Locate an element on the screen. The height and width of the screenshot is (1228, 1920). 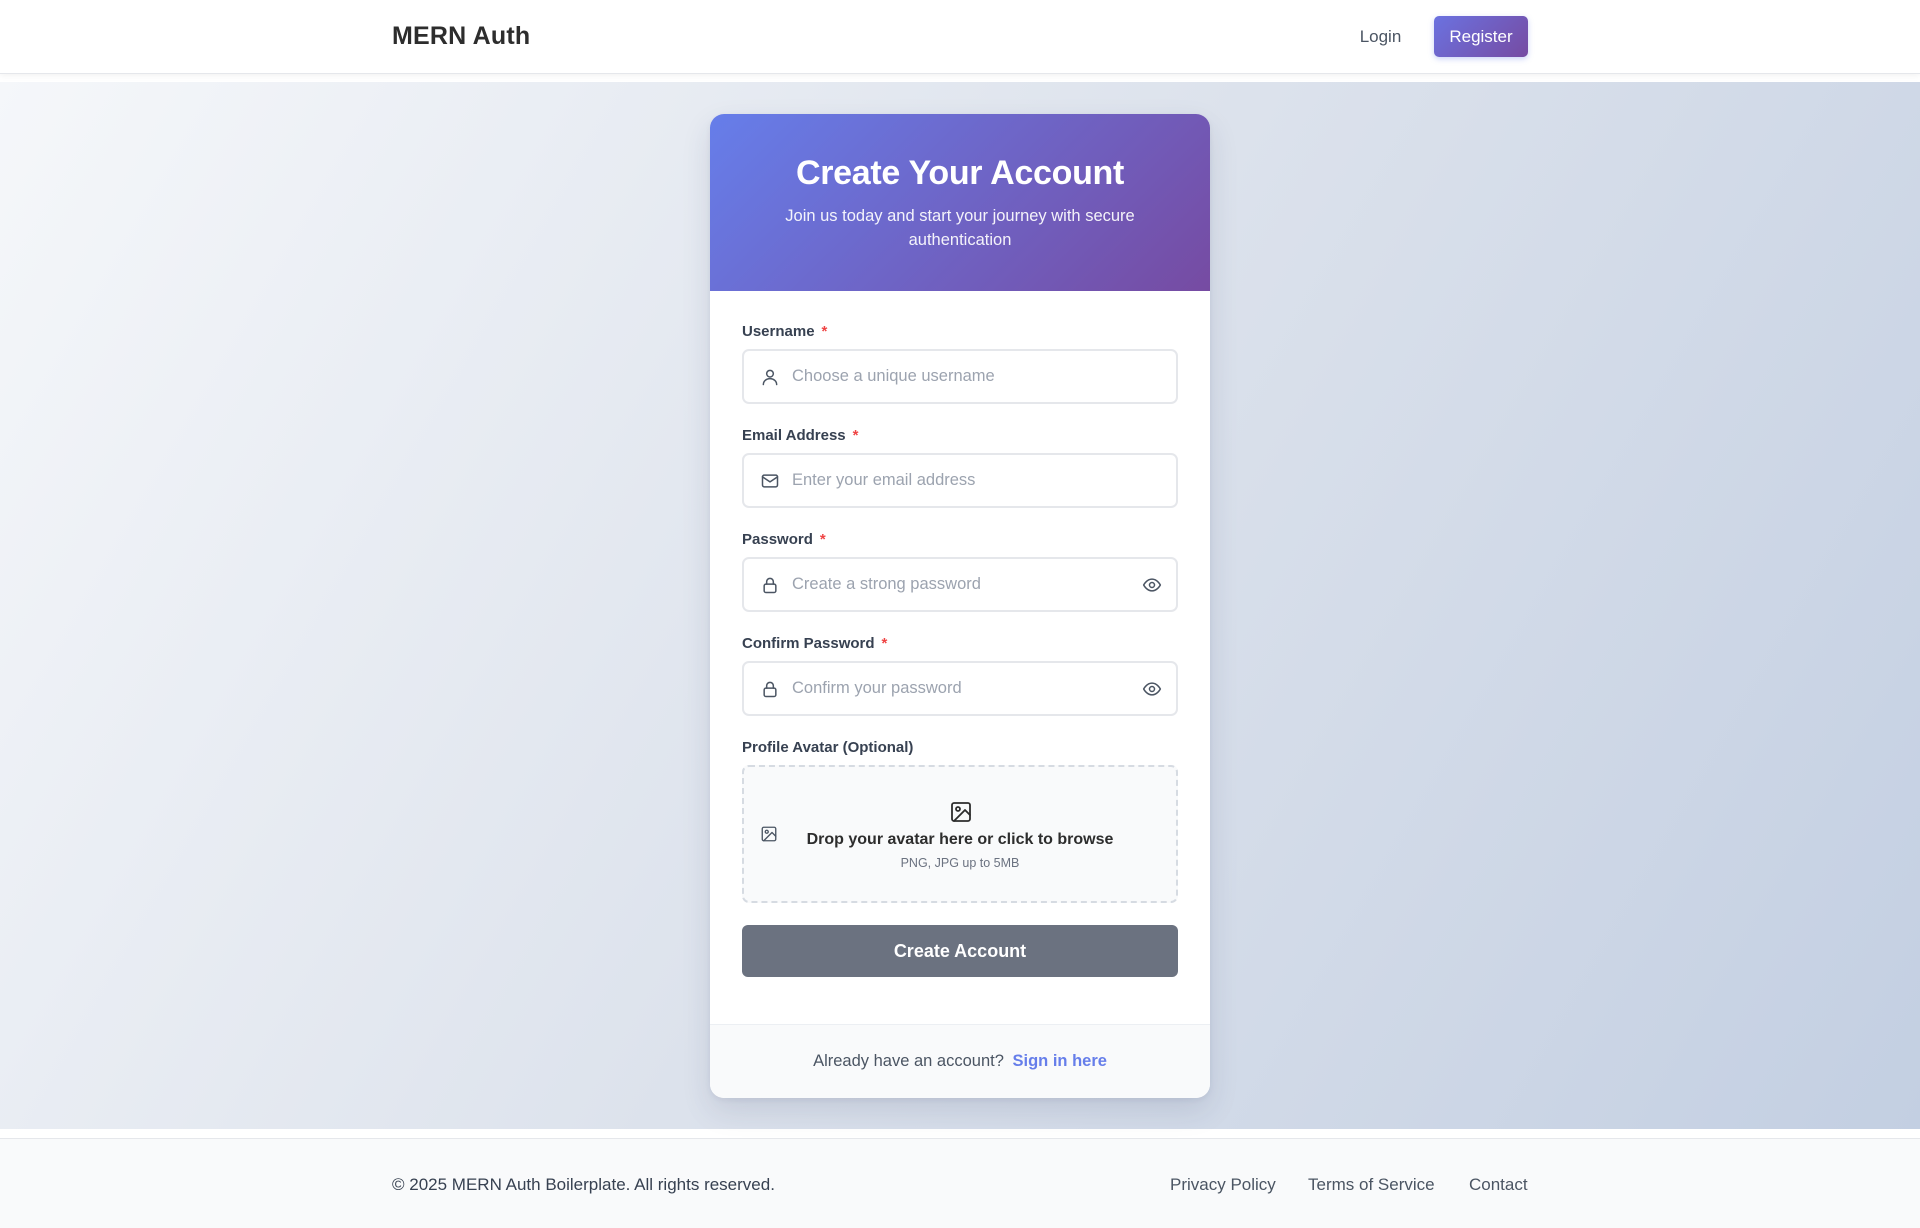
confirm-password-field-wrapper is located at coordinates (960, 688).